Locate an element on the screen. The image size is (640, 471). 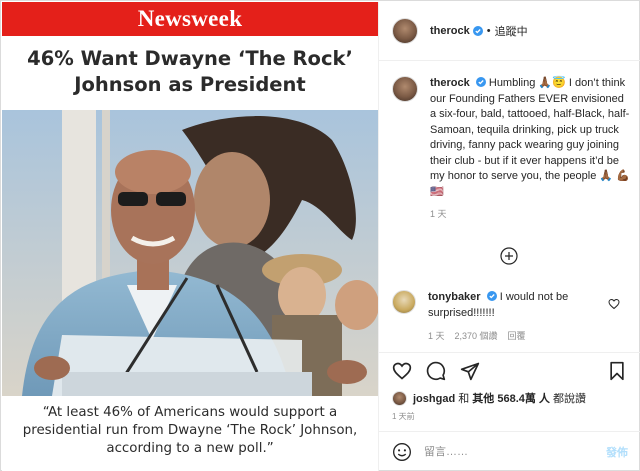
comment-meta: 1 天 2,370 個讚 回覆 is located at coordinates (523, 337).